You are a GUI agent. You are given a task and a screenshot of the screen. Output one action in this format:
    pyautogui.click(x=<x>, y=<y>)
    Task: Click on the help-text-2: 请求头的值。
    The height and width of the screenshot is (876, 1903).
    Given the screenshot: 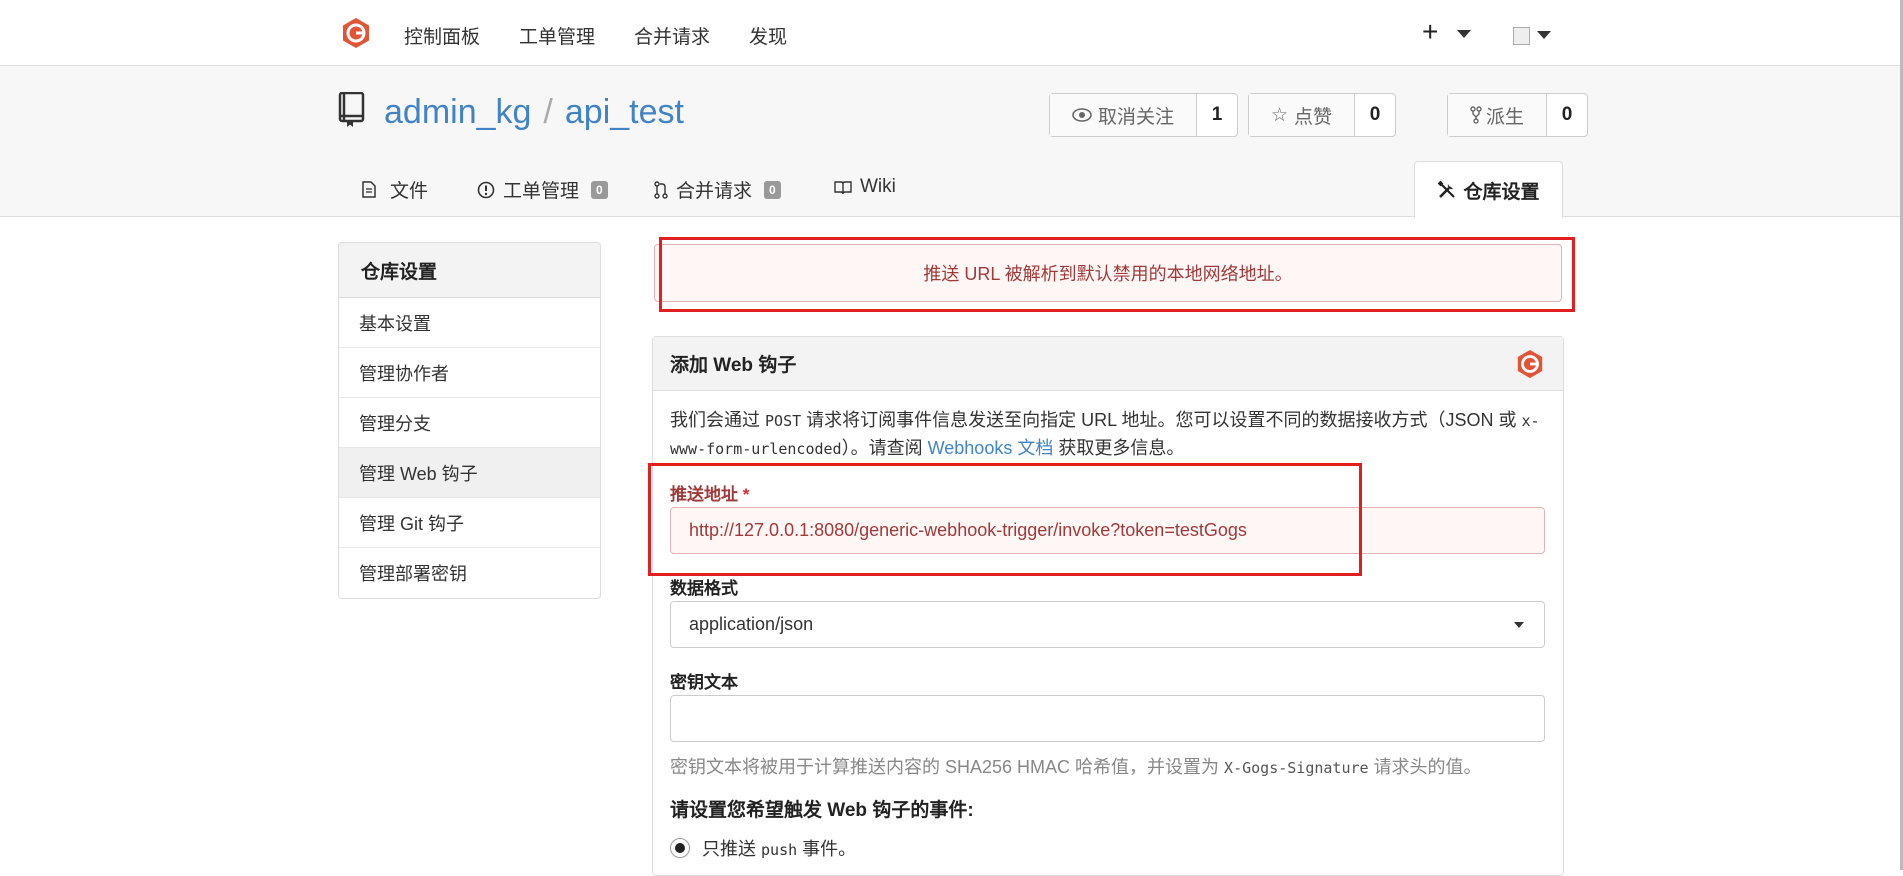 What is the action you would take?
    pyautogui.click(x=1425, y=767)
    